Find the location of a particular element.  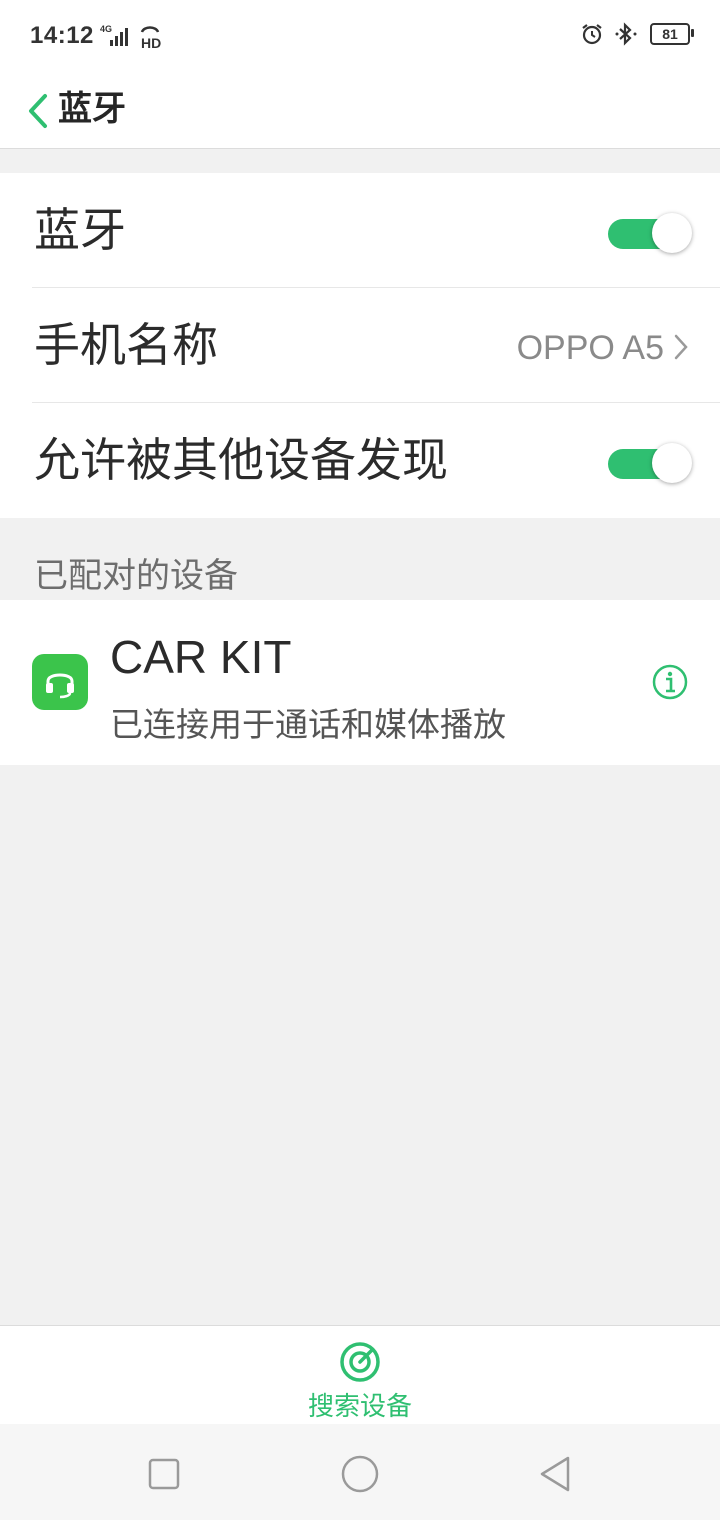

system-nav-bar is located at coordinates (360, 1472).